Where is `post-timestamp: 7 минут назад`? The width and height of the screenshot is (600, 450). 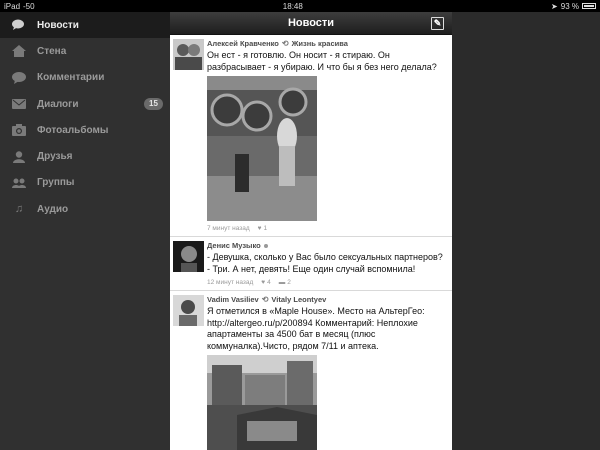
post-timestamp: 7 минут назад is located at coordinates (228, 228).